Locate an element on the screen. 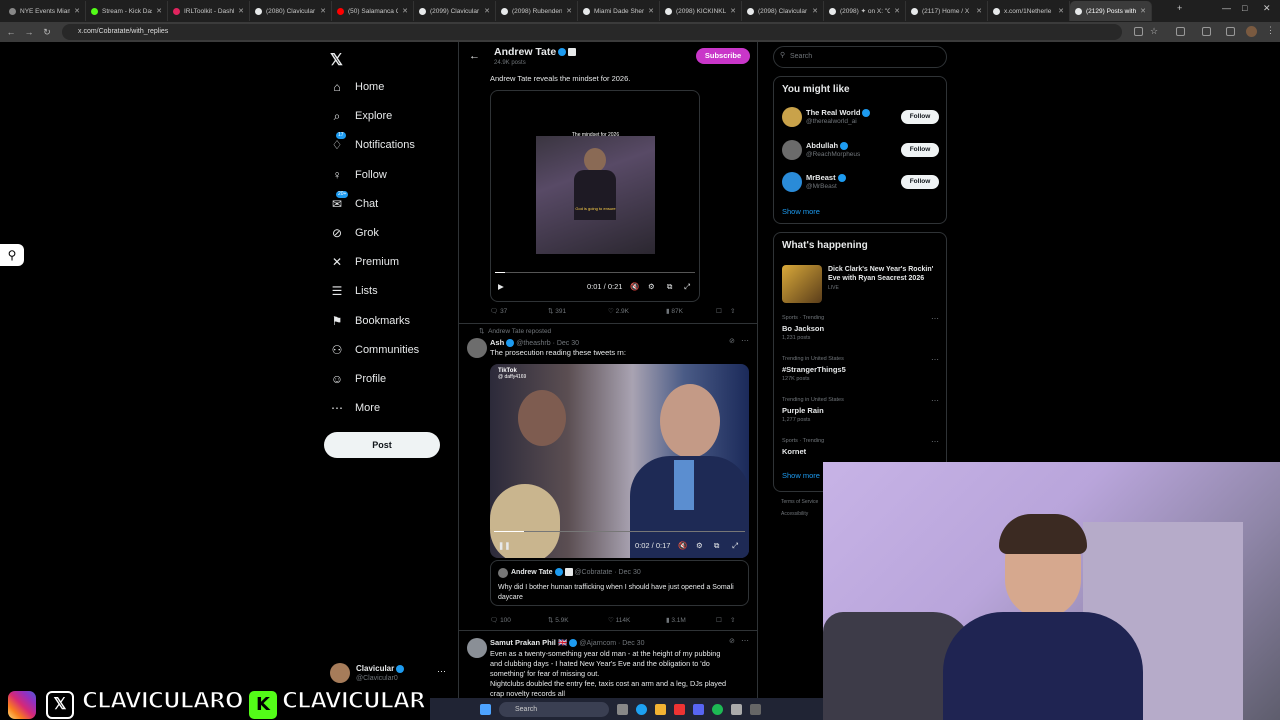 This screenshot has width=1280, height=720. sidebar-item-profile: ☺ Profile is located at coordinates (358, 379).